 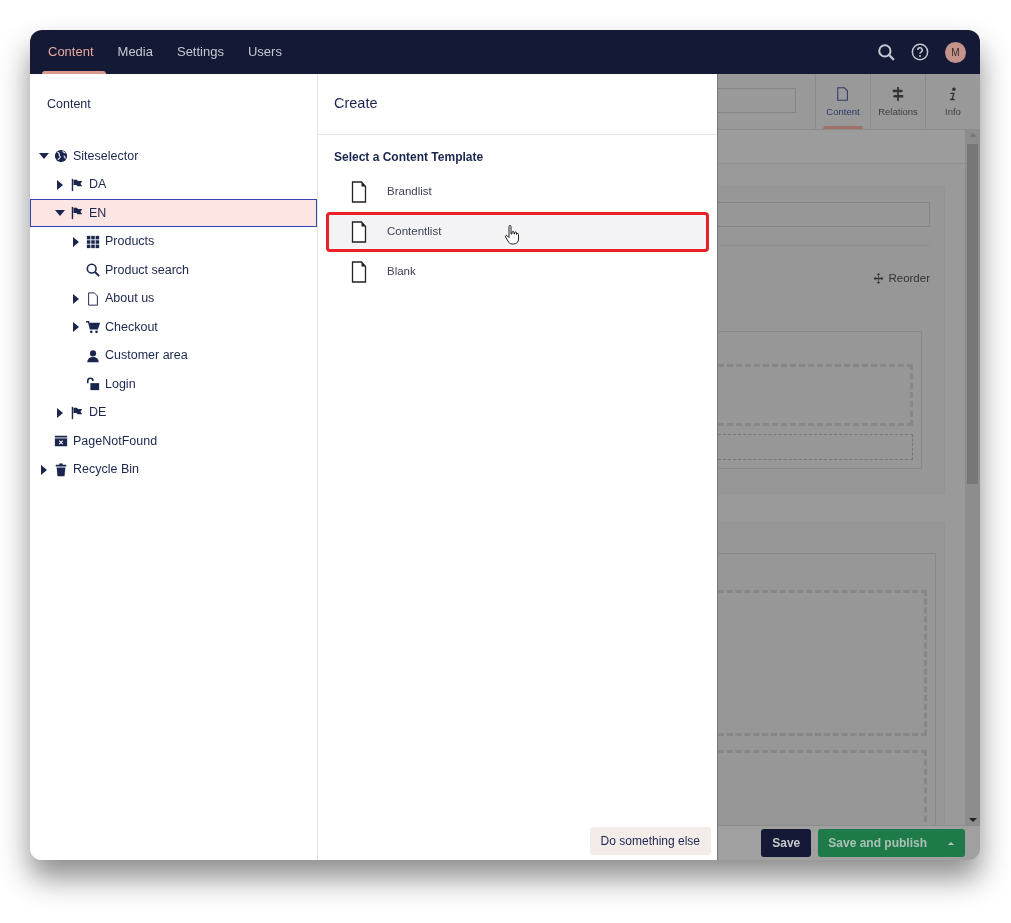 What do you see at coordinates (650, 841) in the screenshot?
I see `secondary-button: Do something else` at bounding box center [650, 841].